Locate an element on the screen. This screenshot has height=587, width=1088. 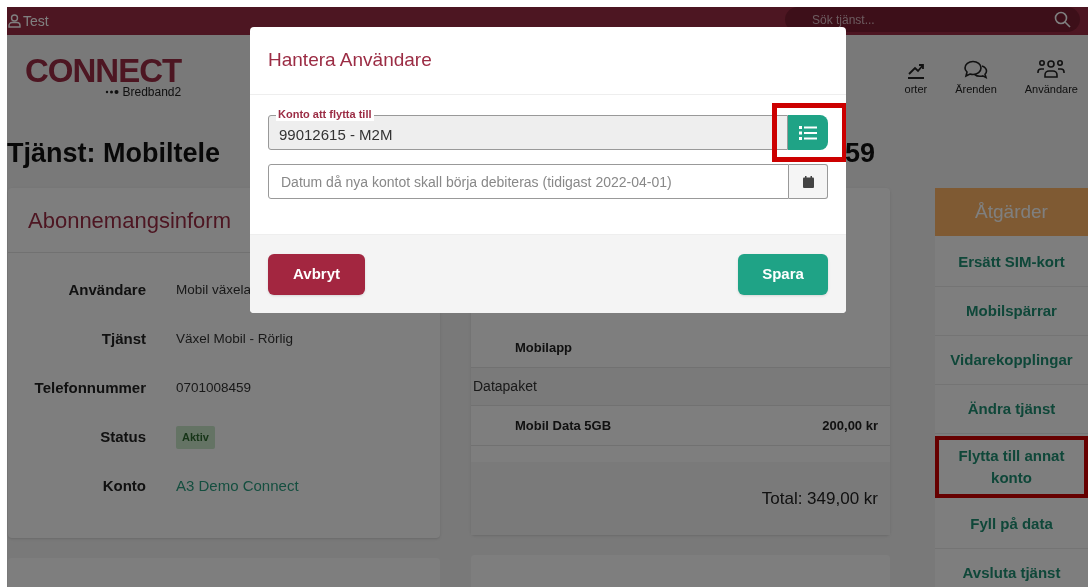
field-value: 99012615 - M2M is located at coordinates (336, 135).